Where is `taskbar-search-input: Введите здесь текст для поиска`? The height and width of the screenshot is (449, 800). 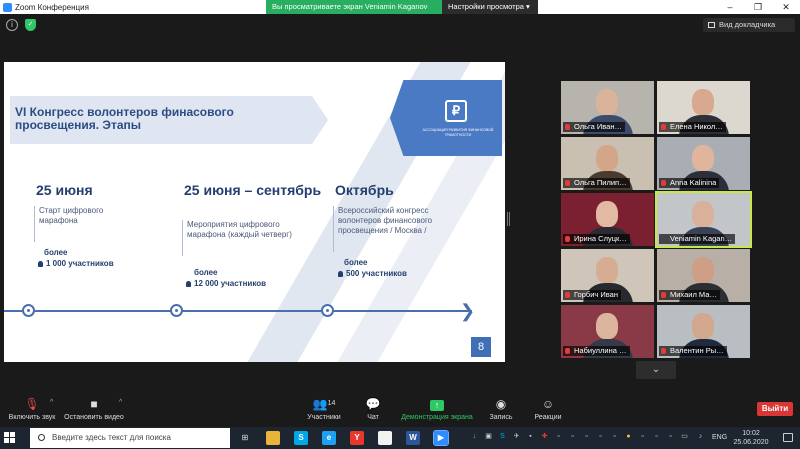
taskbar-search-input: Введите здесь текст для поиска is located at coordinates (130, 438).